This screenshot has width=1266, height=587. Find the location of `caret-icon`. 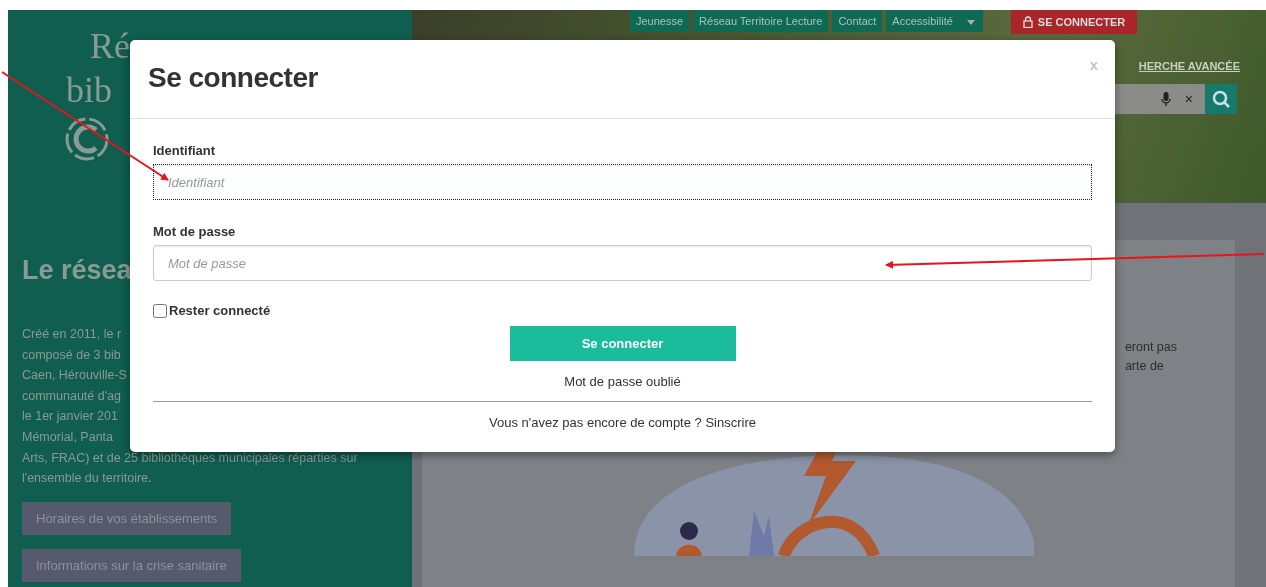

caret-icon is located at coordinates (970, 22).